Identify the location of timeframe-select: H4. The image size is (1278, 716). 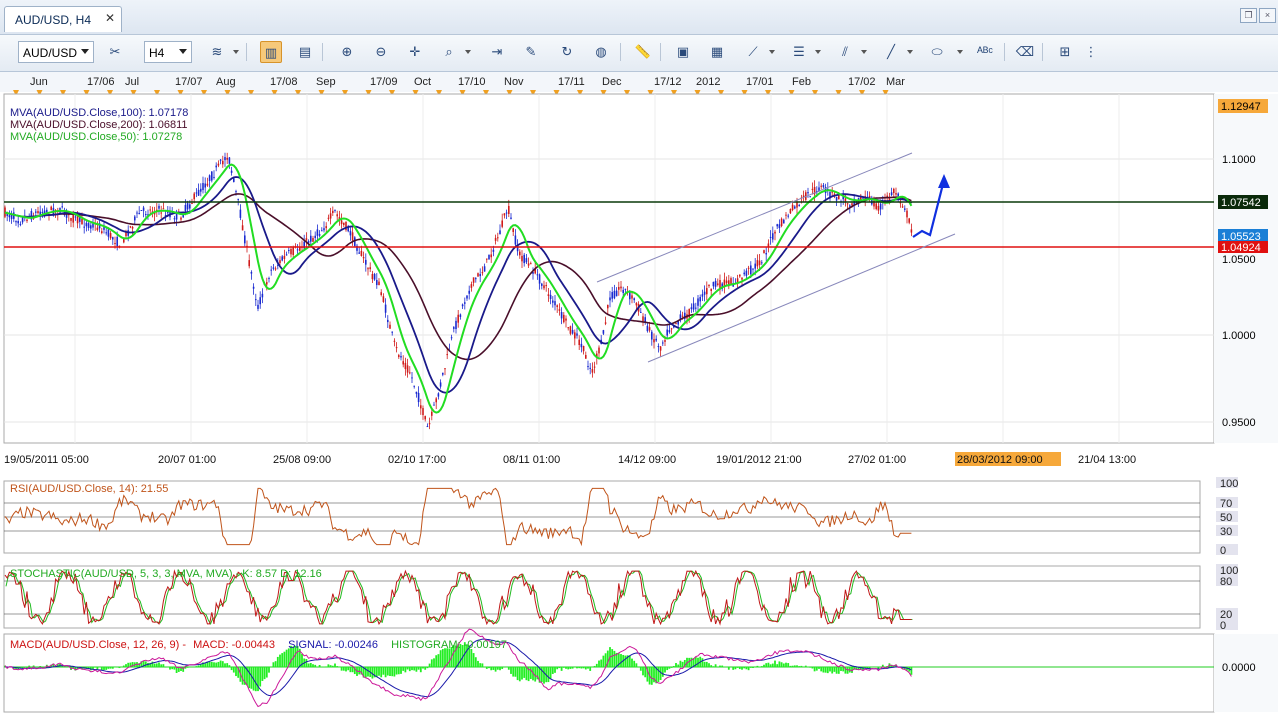
(168, 52).